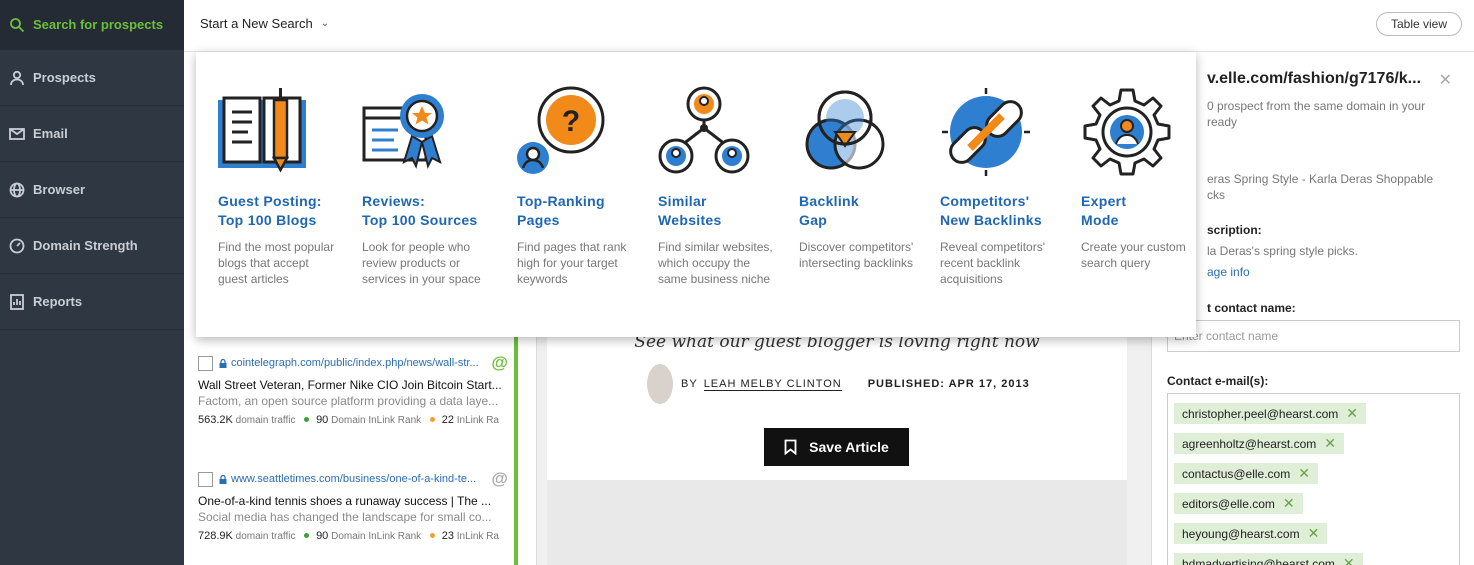 The height and width of the screenshot is (565, 1474). I want to click on title-line: Top-Ranking, so click(561, 201).